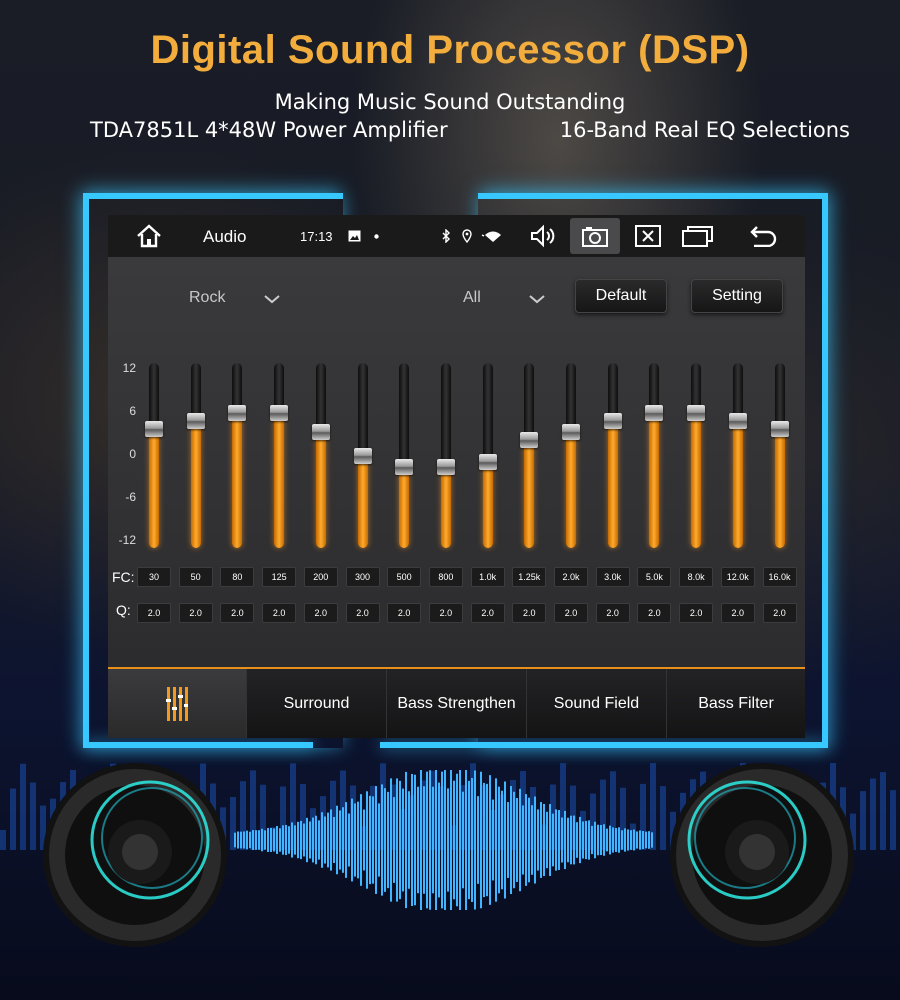 The width and height of the screenshot is (900, 1000). What do you see at coordinates (129, 368) in the screenshot?
I see `y-tick: 12` at bounding box center [129, 368].